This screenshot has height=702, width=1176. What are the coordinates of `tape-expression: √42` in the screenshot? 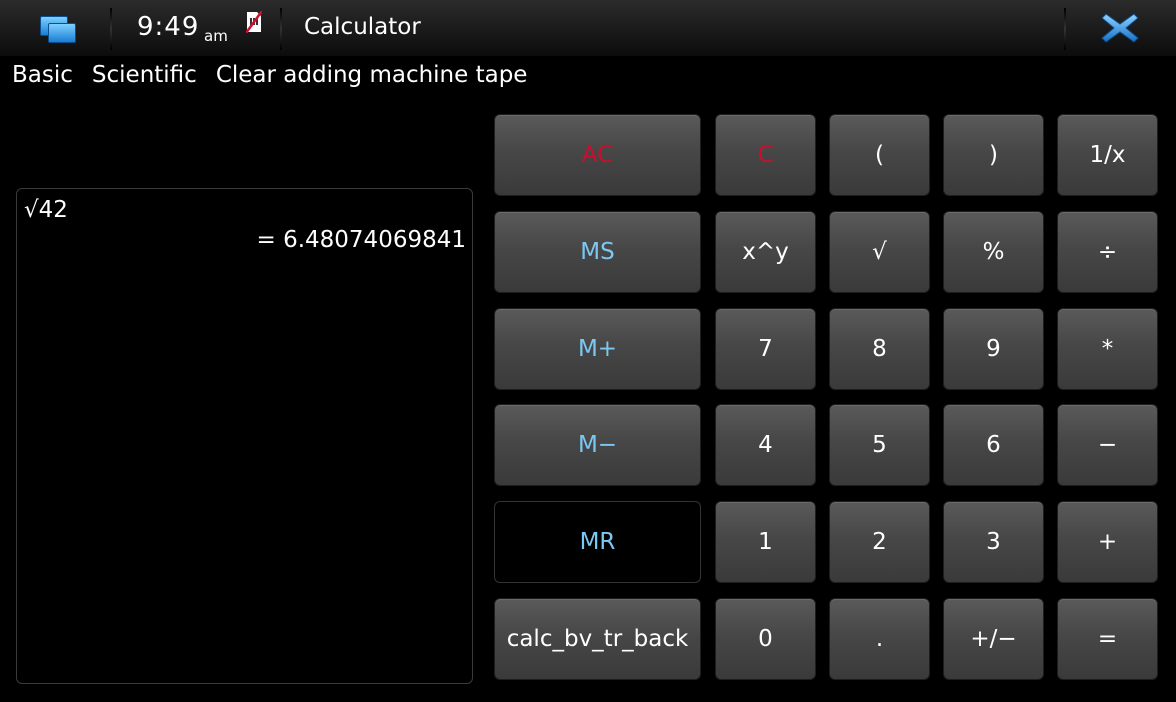 It's located at (46, 210).